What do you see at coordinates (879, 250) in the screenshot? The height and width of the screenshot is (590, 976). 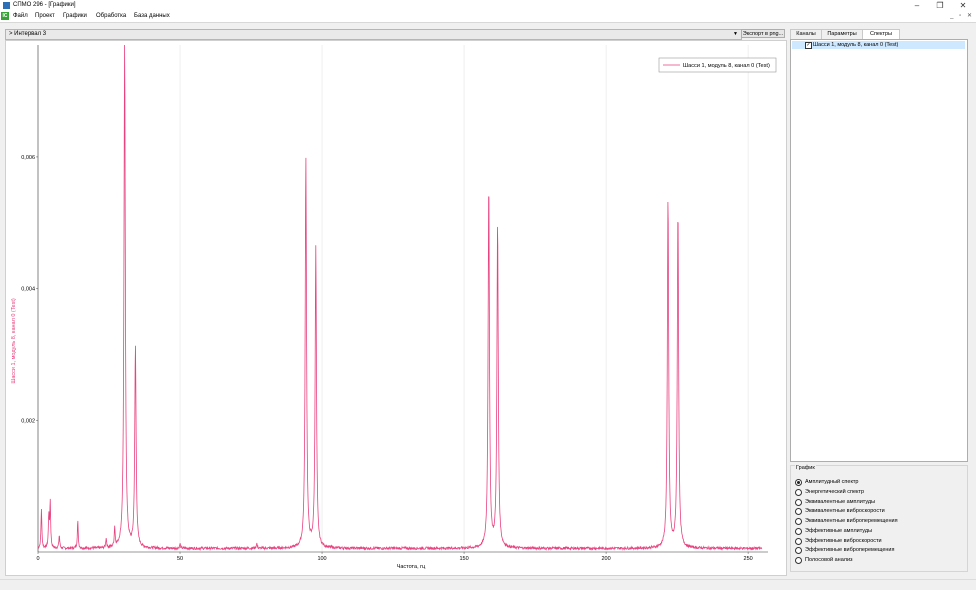 I see `spectra-list: ✓ Шасси 1, модуль 8, канал 0 (Test)` at bounding box center [879, 250].